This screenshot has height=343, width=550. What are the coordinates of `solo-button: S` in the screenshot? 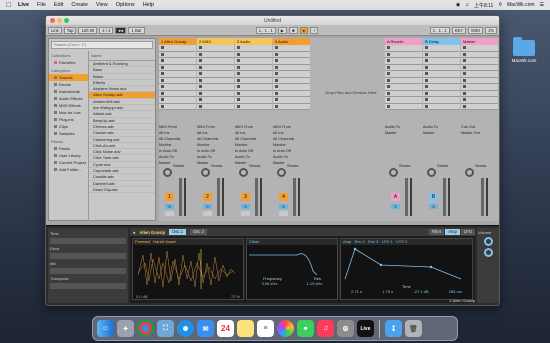 It's located at (433, 206).